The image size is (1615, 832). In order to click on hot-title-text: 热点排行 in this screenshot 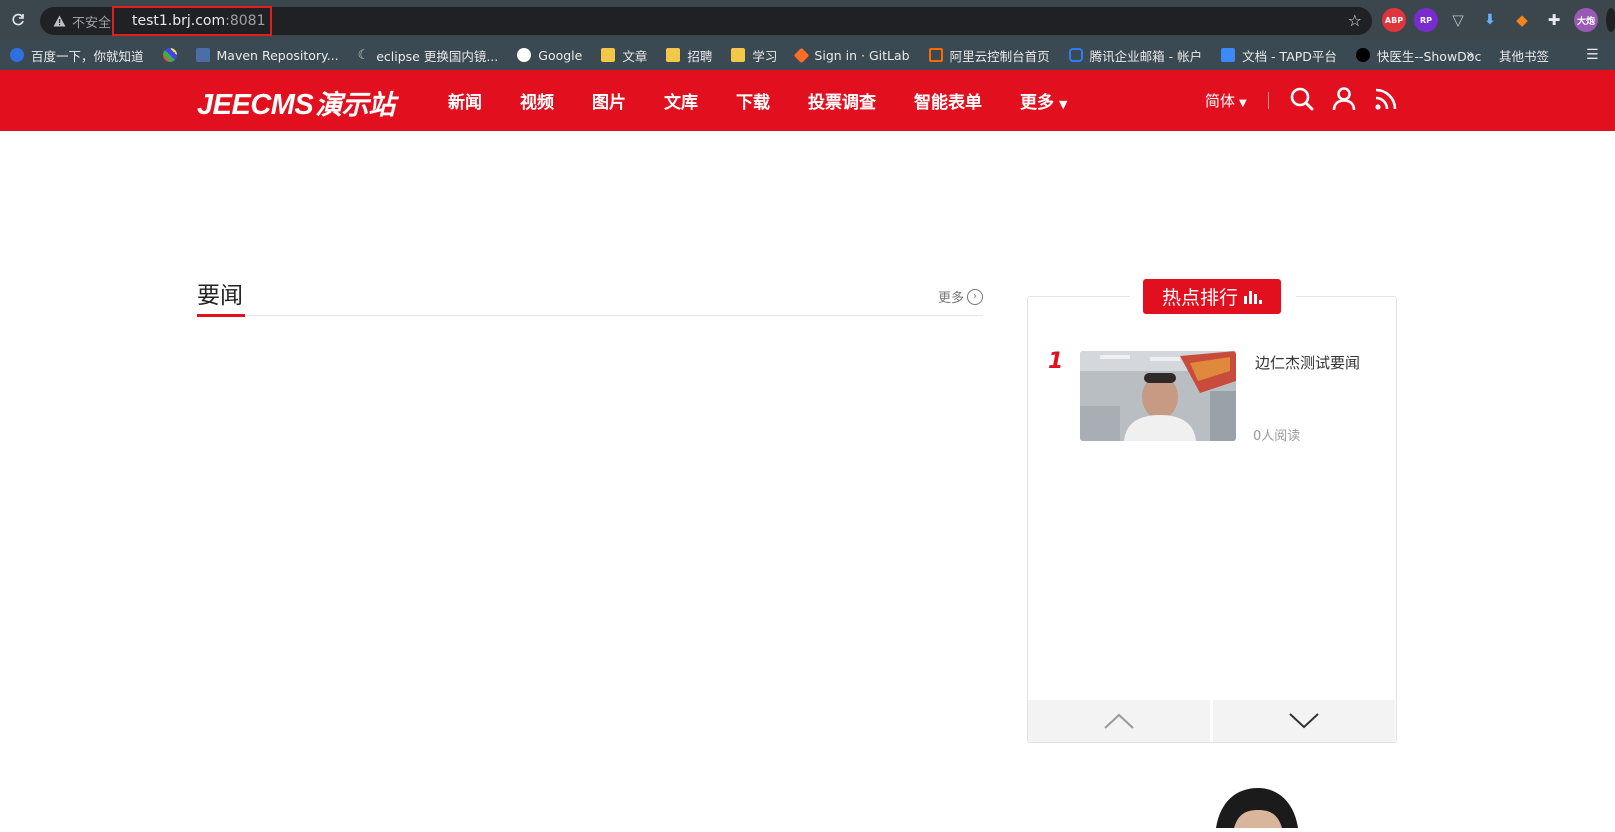, I will do `click(1199, 298)`.